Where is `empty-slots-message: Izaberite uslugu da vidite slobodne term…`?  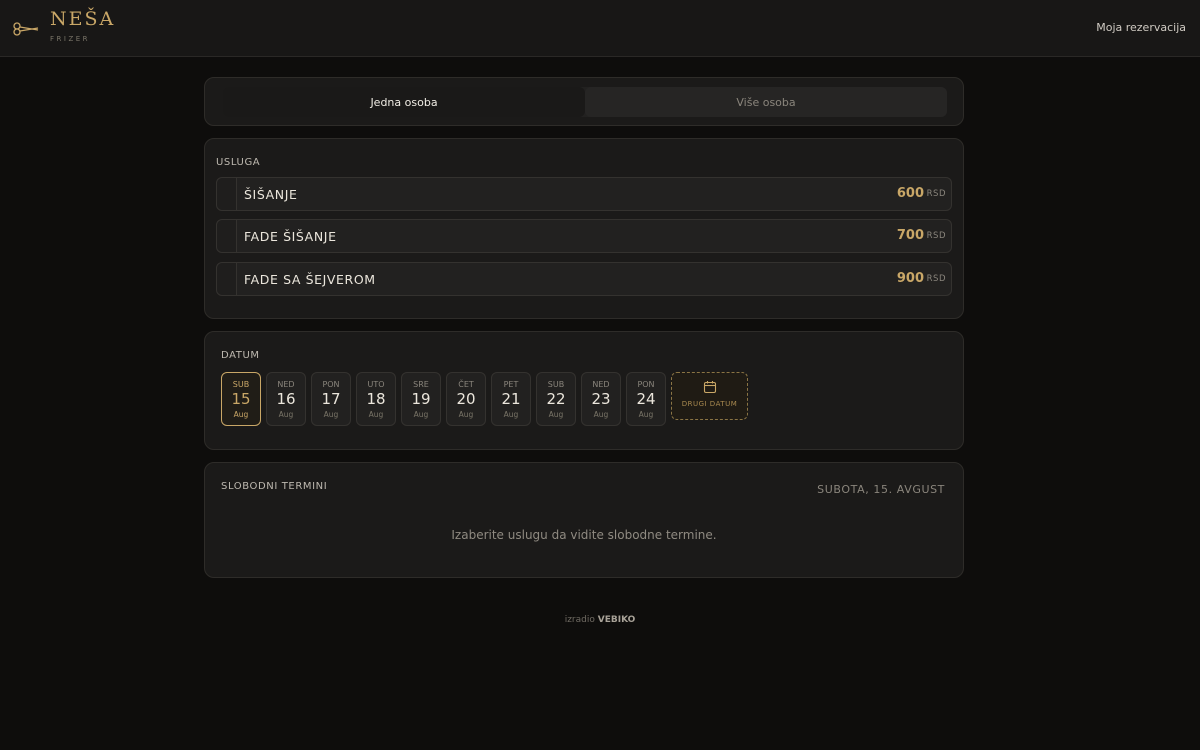 empty-slots-message: Izaberite uslugu da vidite slobodne term… is located at coordinates (584, 535).